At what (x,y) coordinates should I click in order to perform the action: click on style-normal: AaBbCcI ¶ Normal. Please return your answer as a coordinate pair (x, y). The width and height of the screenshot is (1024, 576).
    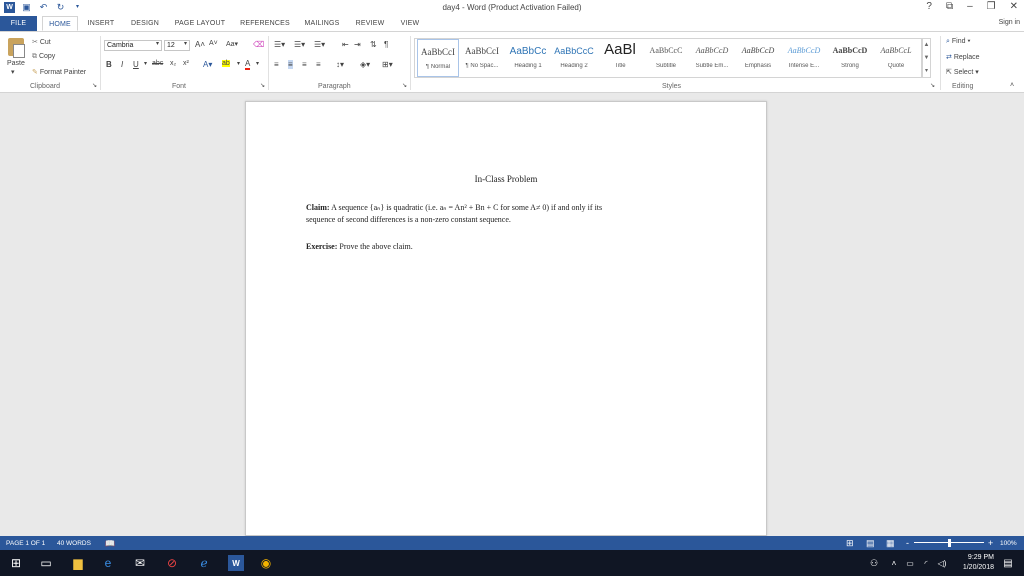
    Looking at the image, I should click on (438, 58).